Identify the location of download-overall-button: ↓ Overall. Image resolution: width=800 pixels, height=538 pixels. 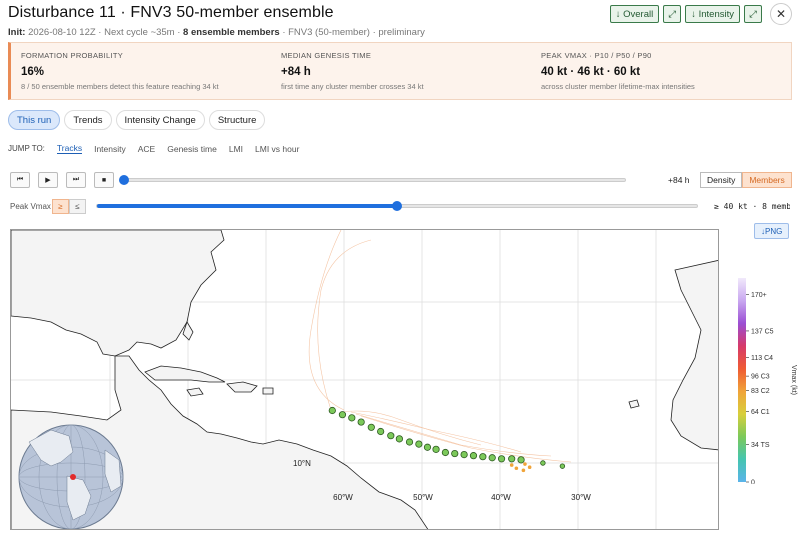
(634, 14).